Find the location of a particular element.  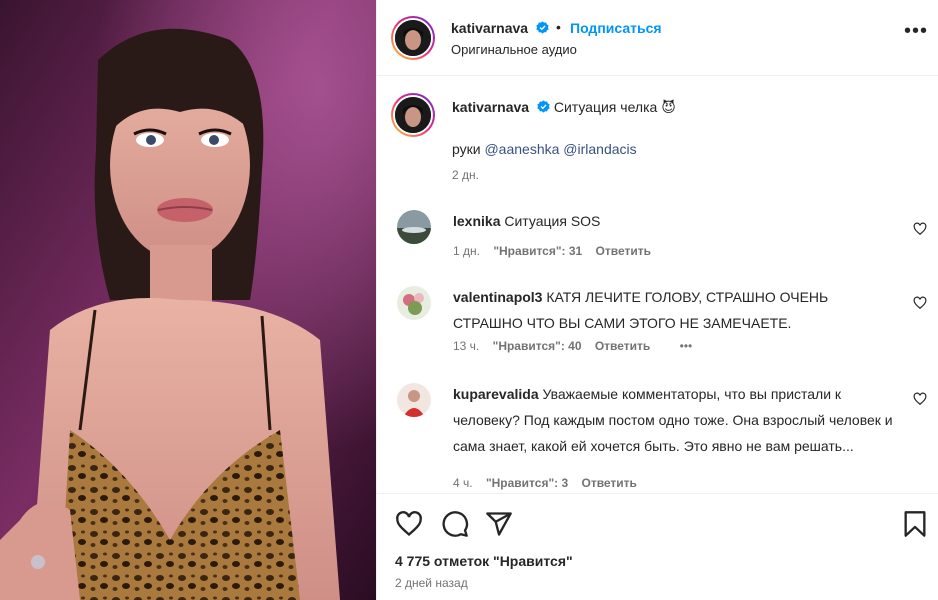

like-count: 4 775 отметок "Нравится" is located at coordinates (484, 561).